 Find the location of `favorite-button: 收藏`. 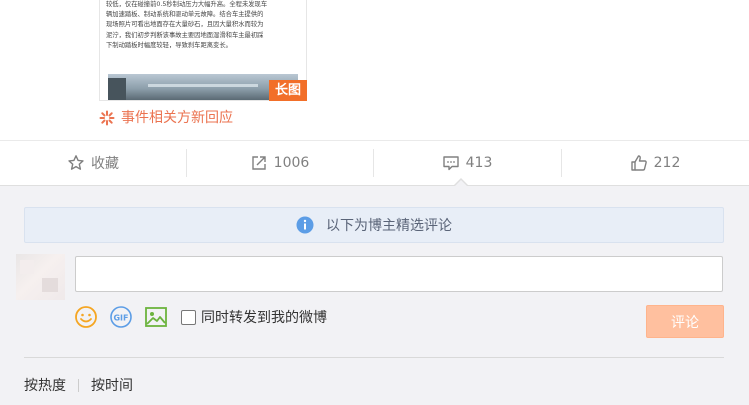

favorite-button: 收藏 is located at coordinates (93, 163).